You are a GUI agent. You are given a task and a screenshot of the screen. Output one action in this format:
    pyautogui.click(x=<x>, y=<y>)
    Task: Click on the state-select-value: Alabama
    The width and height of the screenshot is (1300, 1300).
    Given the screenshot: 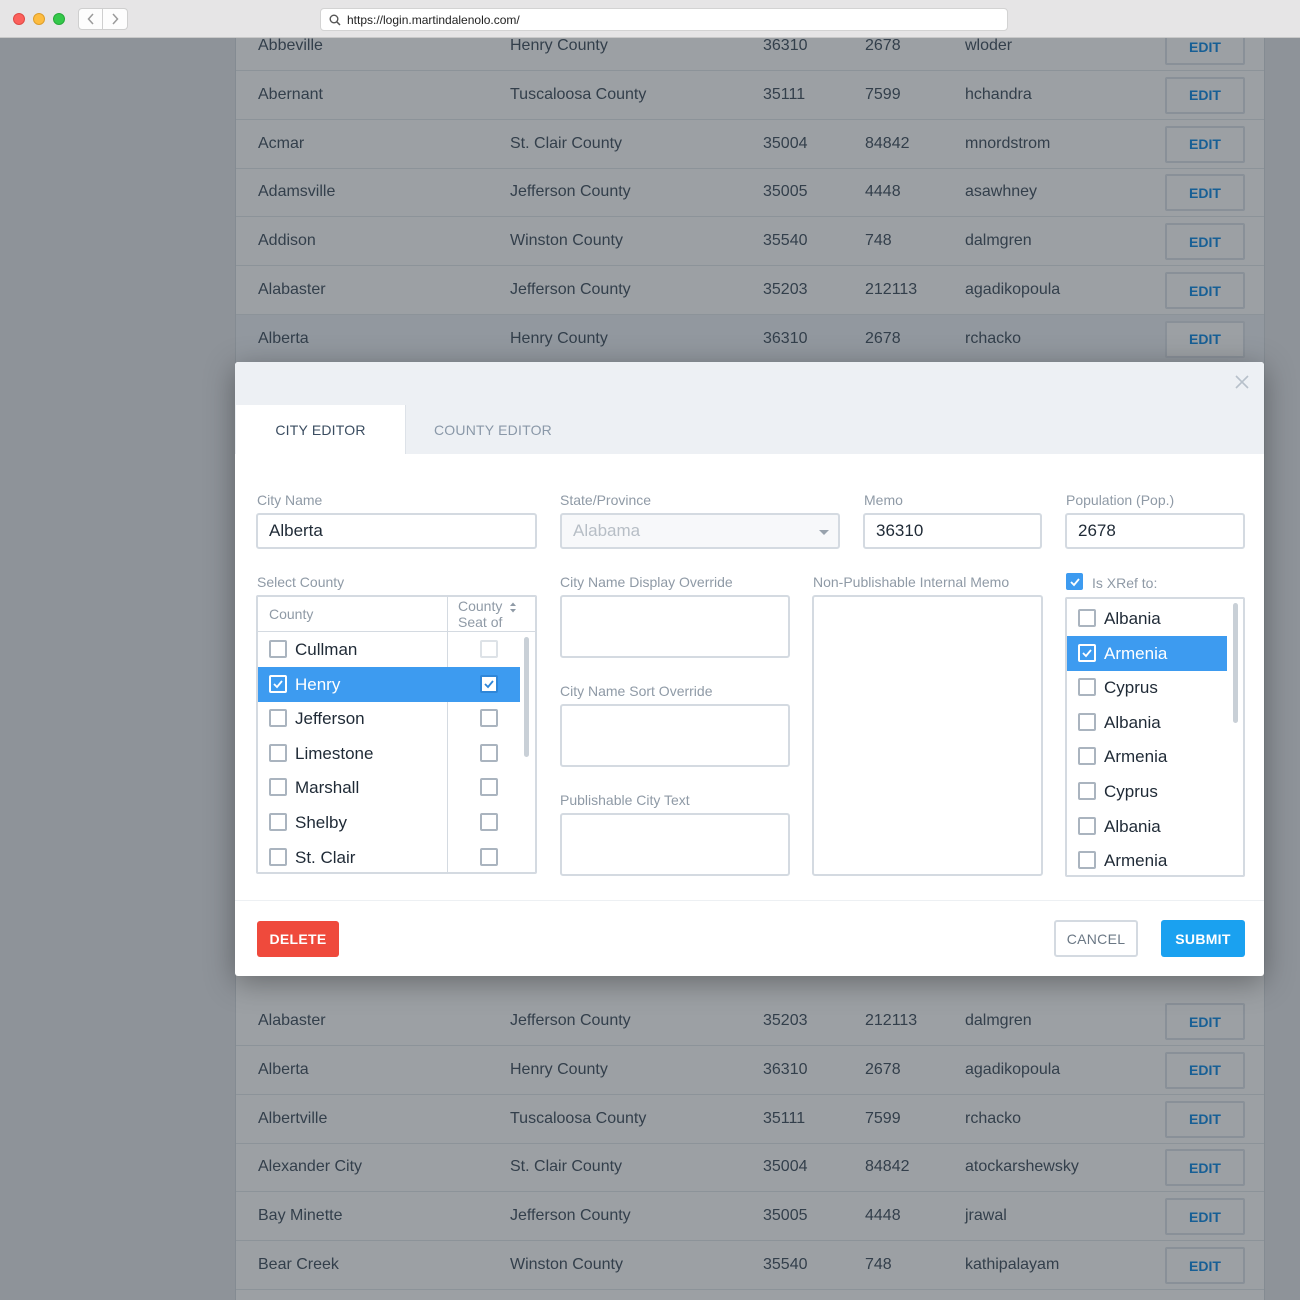 What is the action you would take?
    pyautogui.click(x=607, y=530)
    